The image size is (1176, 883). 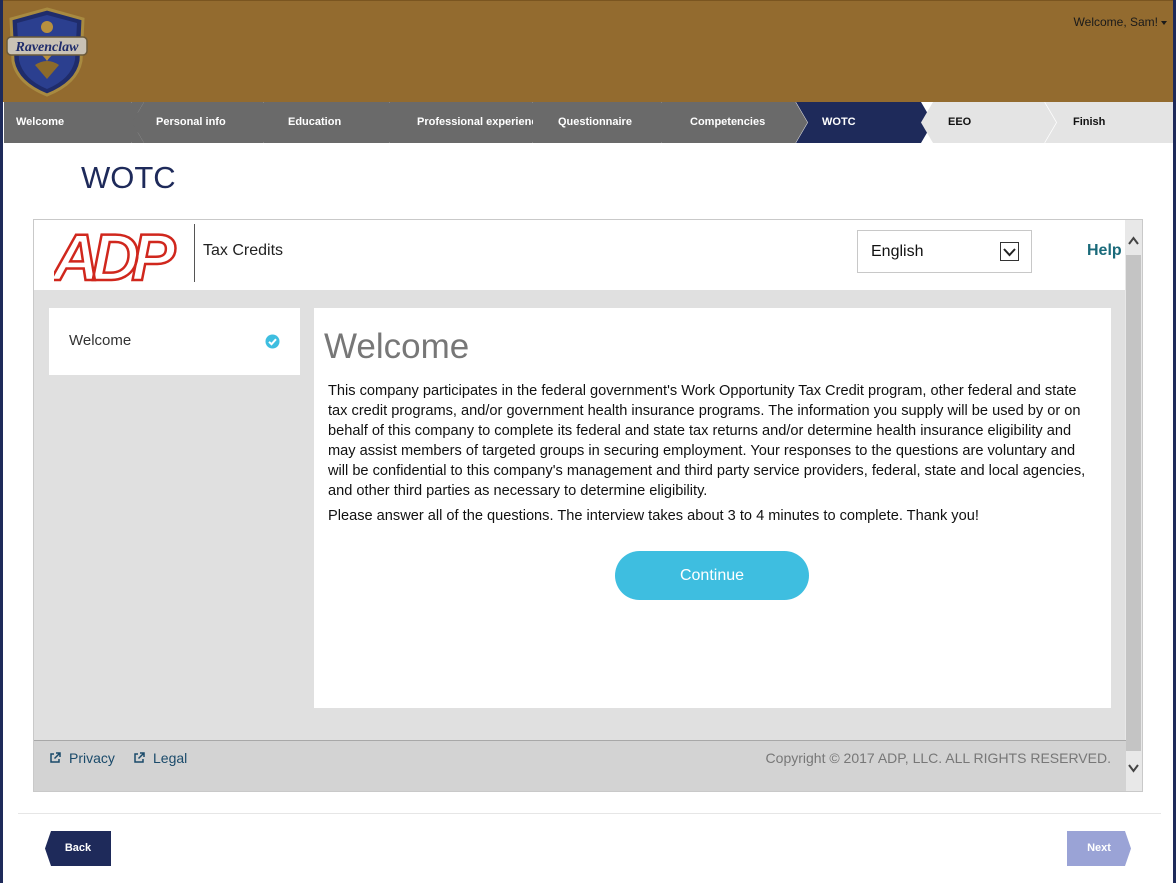 What do you see at coordinates (1133, 503) in the screenshot?
I see `scrollbar-thumb` at bounding box center [1133, 503].